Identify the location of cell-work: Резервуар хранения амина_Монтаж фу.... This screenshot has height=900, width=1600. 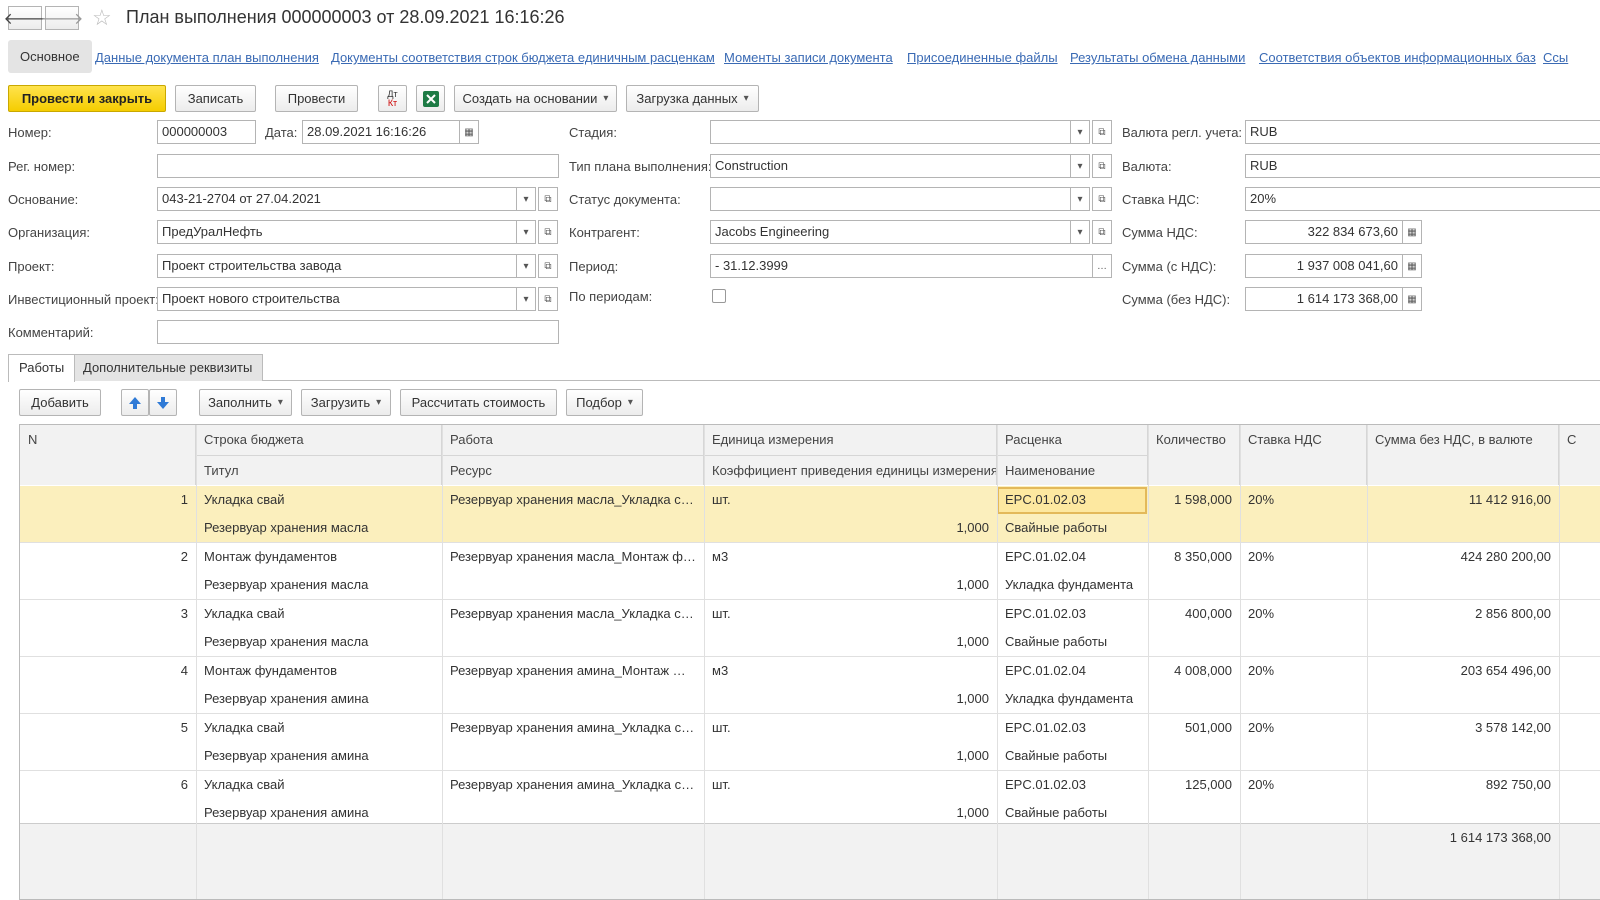
(573, 671).